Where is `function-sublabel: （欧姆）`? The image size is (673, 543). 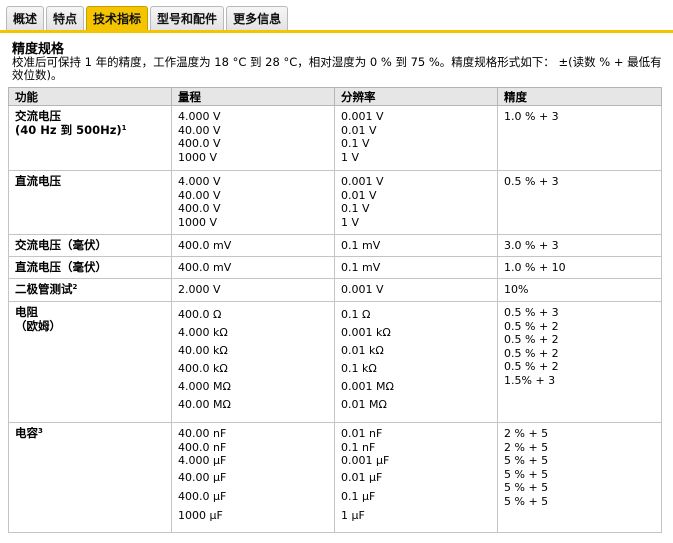 function-sublabel: （欧姆） is located at coordinates (38, 325).